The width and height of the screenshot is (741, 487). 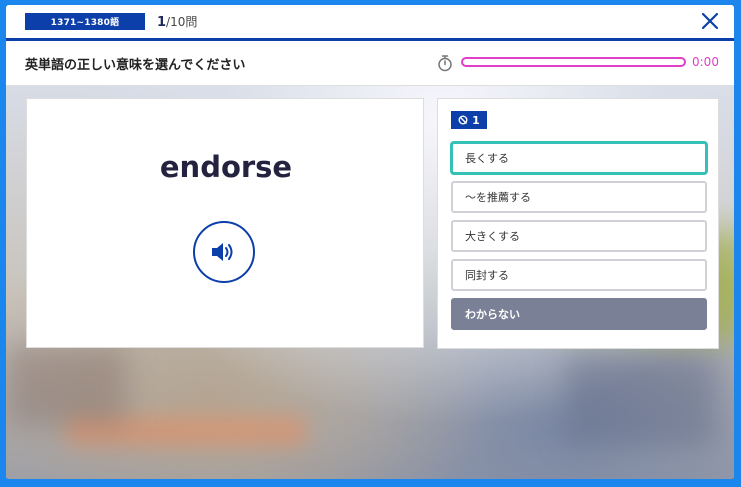 What do you see at coordinates (492, 236) in the screenshot?
I see `choice-label: 大きくする` at bounding box center [492, 236].